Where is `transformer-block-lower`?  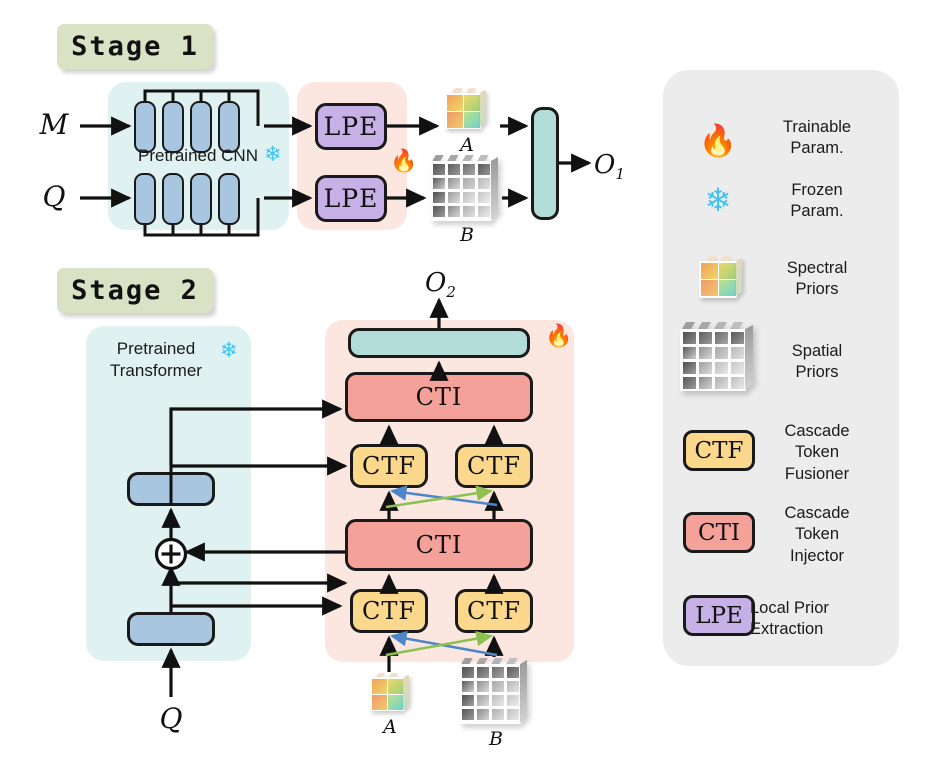 transformer-block-lower is located at coordinates (171, 629).